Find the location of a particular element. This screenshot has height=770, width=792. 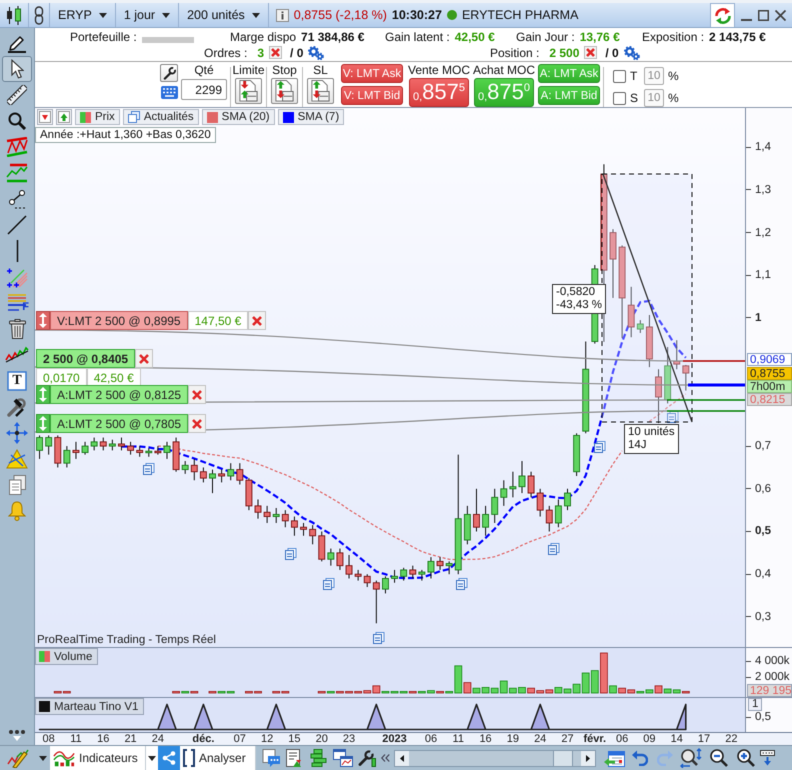

settings-button is located at coordinates (169, 73).